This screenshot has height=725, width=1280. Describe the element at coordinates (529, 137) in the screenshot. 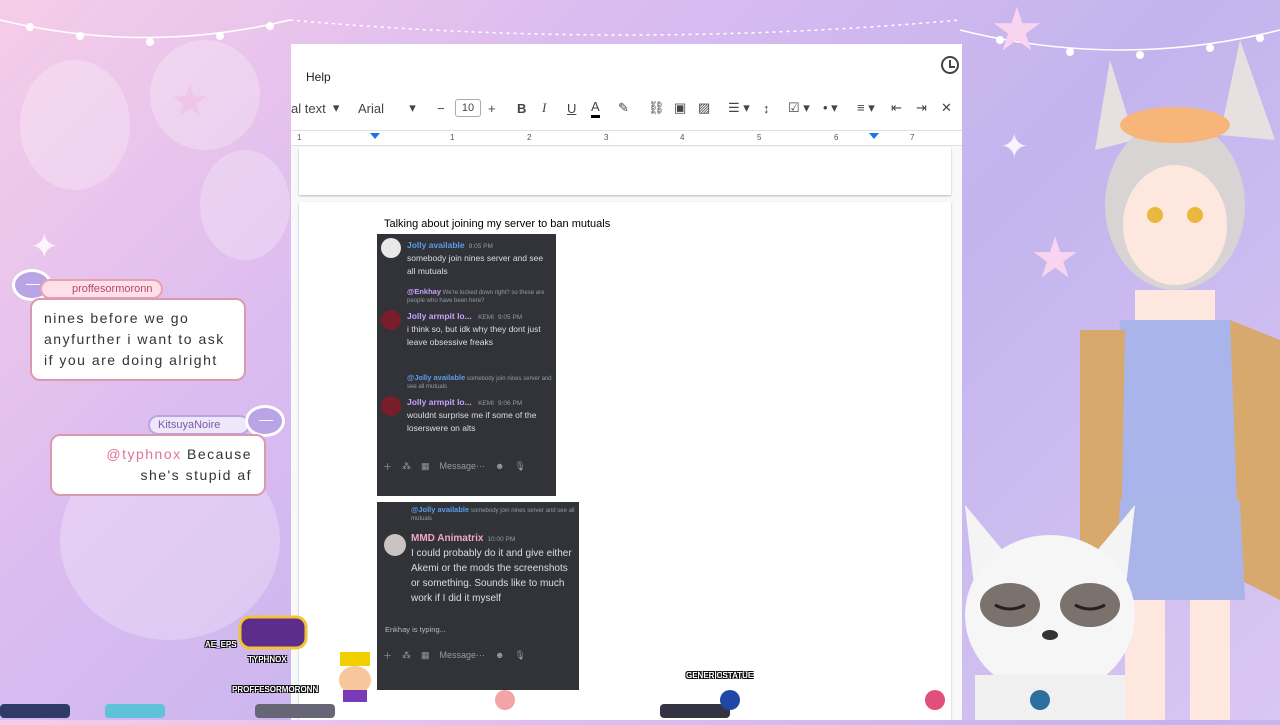

I see `ruler-tick: 2` at that location.